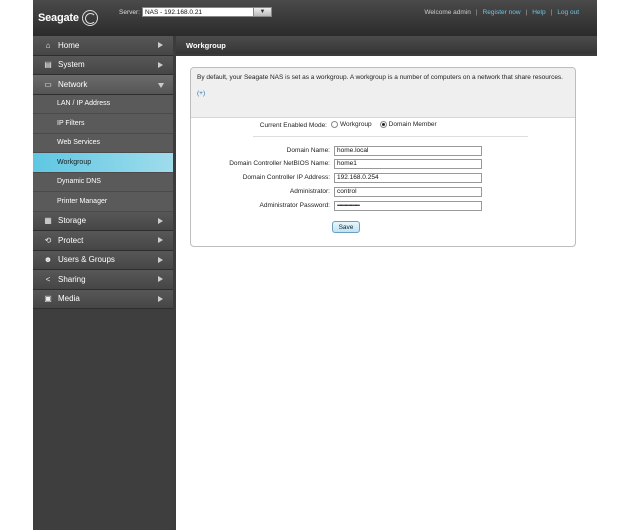  Describe the element at coordinates (103, 182) in the screenshot. I see `sidebar-subitem-dynamic-dns: Dynamic DNS` at that location.